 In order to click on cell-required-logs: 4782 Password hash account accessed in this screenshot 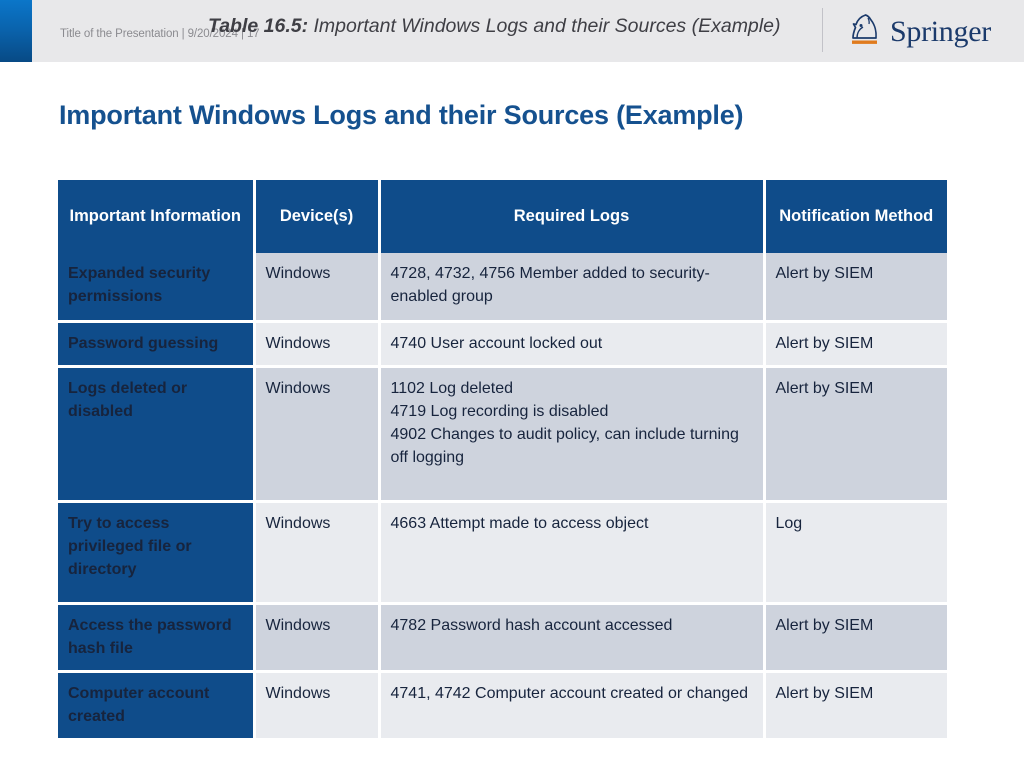, I will do `click(572, 638)`.